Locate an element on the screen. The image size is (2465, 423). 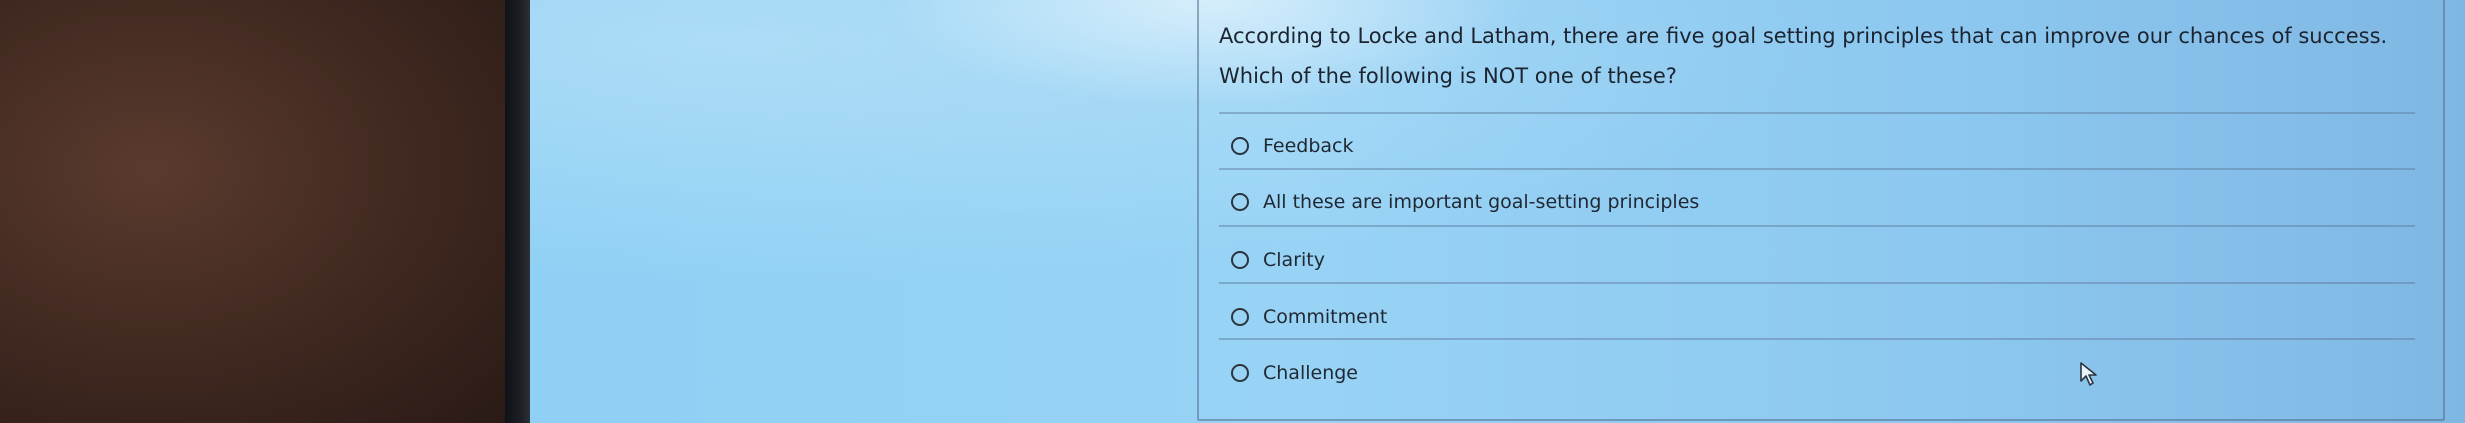
option-label: Clarity is located at coordinates (1294, 260).